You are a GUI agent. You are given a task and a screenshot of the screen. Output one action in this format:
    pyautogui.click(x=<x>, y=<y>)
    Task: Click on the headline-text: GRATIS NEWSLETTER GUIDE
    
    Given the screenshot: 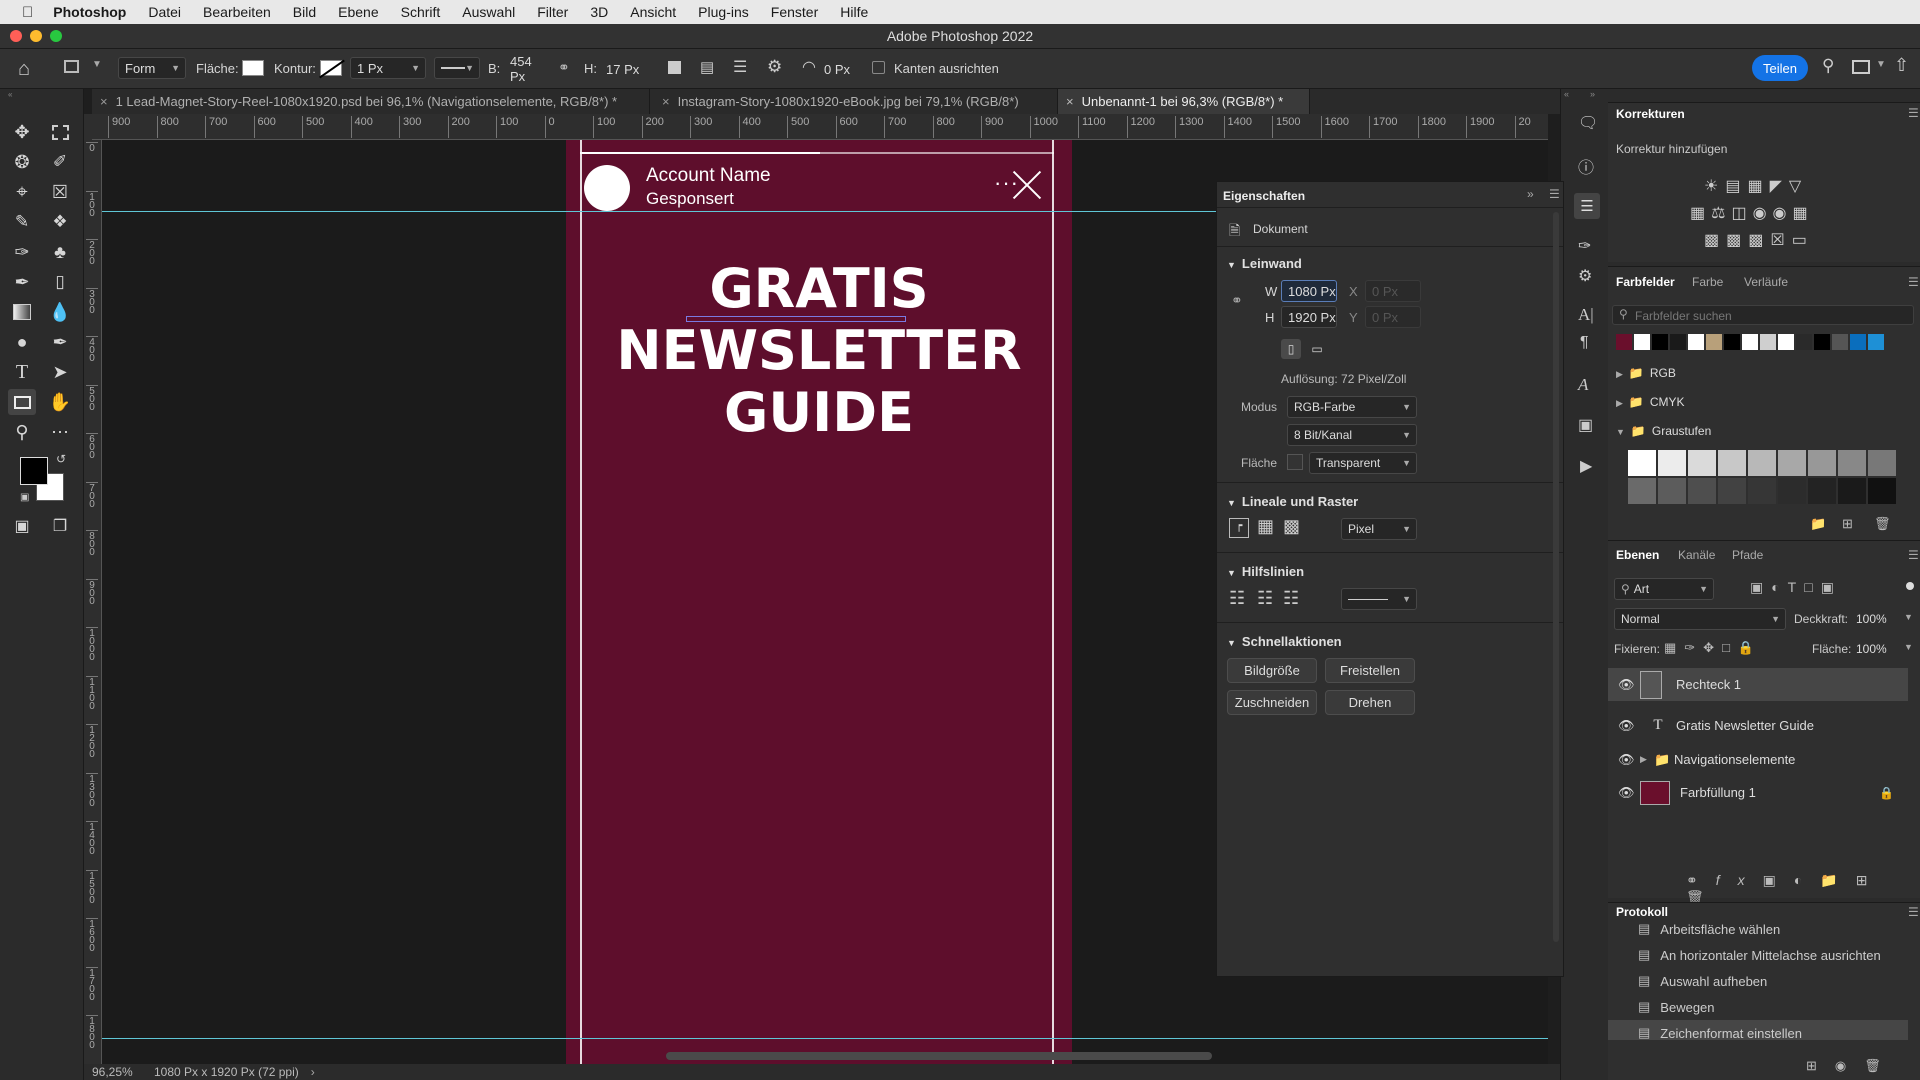 What is the action you would take?
    pyautogui.click(x=819, y=351)
    